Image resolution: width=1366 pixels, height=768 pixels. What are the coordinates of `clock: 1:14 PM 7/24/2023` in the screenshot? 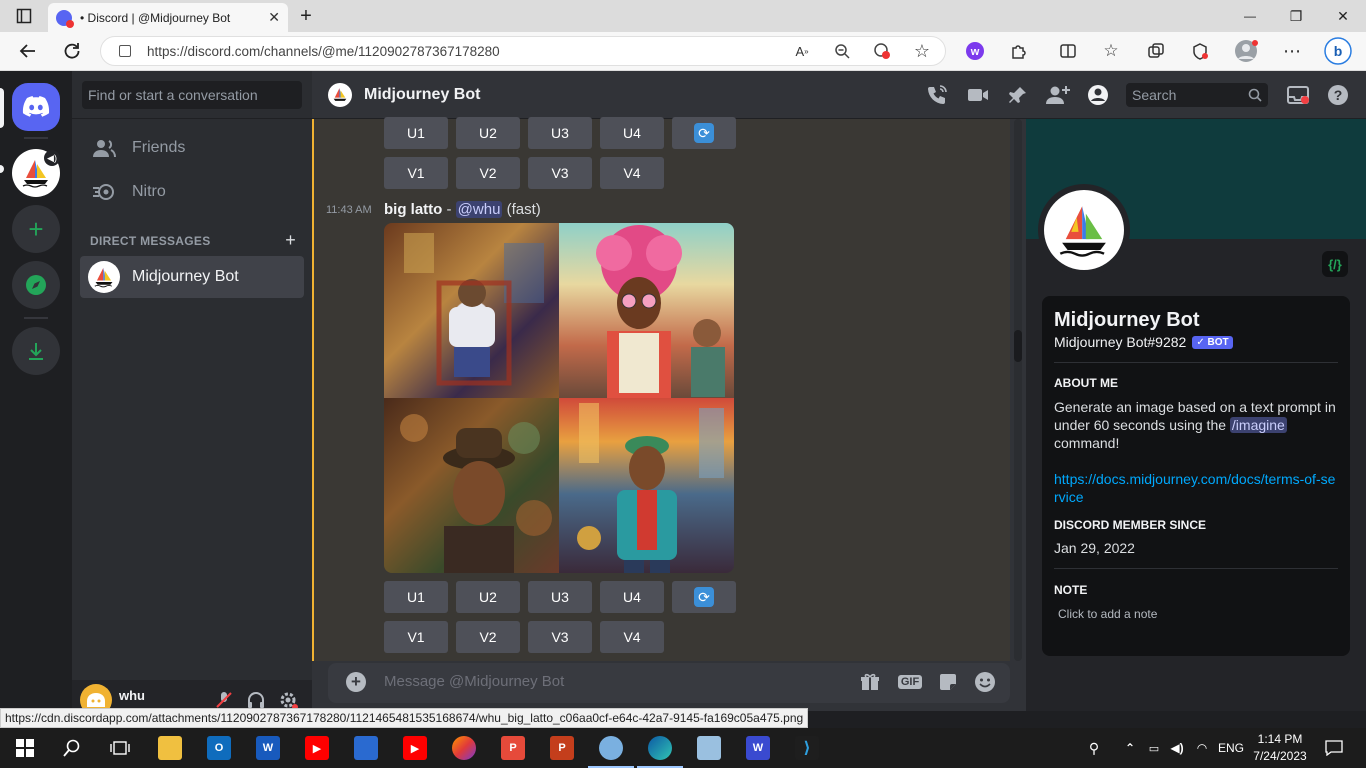 It's located at (1280, 748).